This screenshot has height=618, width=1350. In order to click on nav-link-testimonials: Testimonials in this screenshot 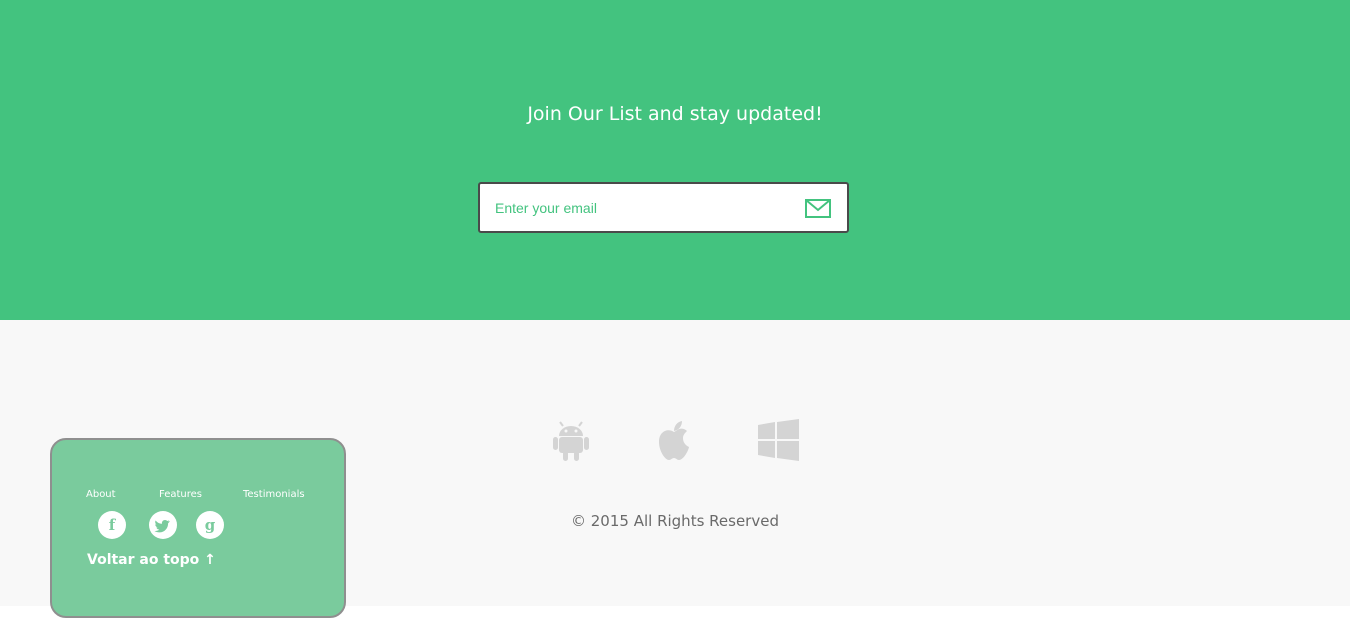, I will do `click(274, 495)`.